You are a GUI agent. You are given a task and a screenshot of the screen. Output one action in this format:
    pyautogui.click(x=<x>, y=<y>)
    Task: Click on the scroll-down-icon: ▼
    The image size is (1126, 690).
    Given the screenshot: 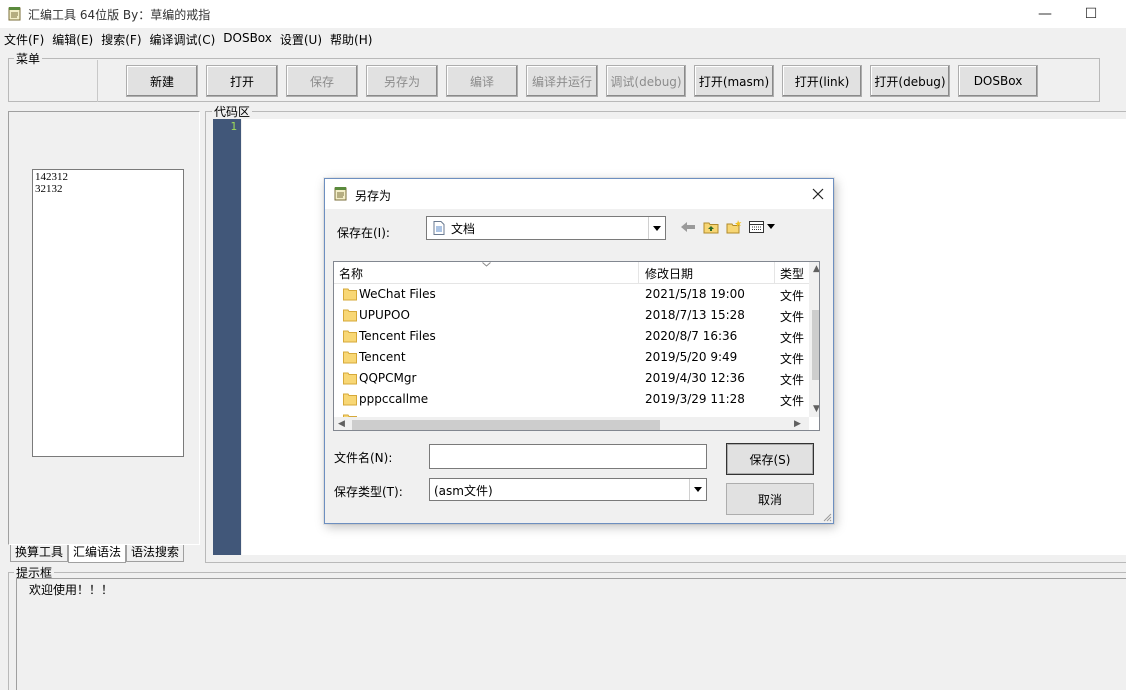 What is the action you would take?
    pyautogui.click(x=816, y=409)
    